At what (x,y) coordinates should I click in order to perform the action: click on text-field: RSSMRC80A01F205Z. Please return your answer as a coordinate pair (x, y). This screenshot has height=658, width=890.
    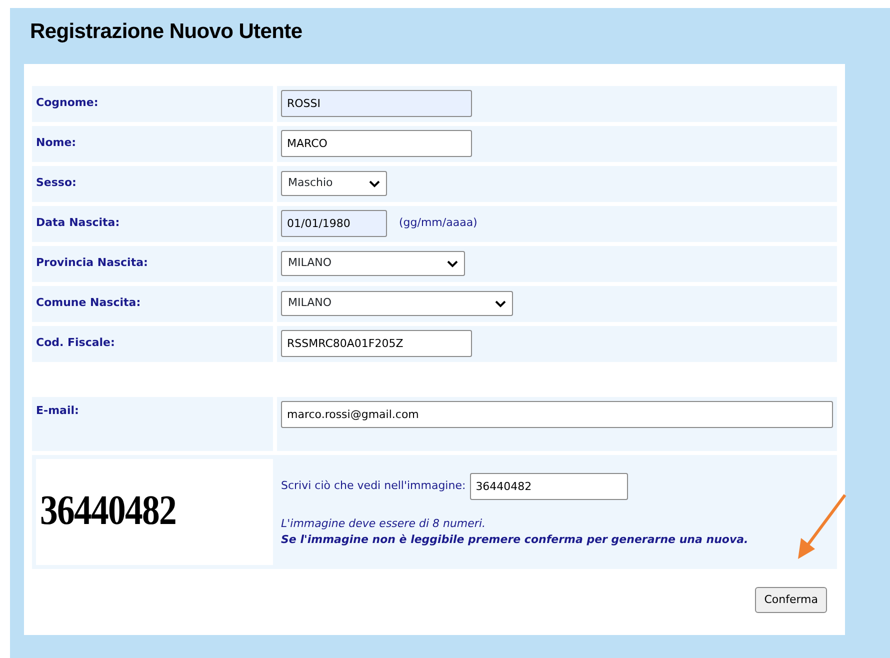
    Looking at the image, I should click on (376, 343).